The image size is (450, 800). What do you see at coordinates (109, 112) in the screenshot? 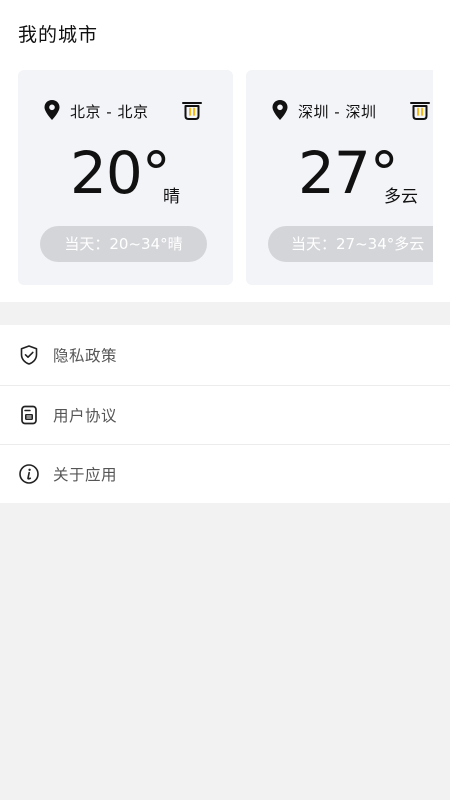
I see `city-name: 北京 - 北京` at bounding box center [109, 112].